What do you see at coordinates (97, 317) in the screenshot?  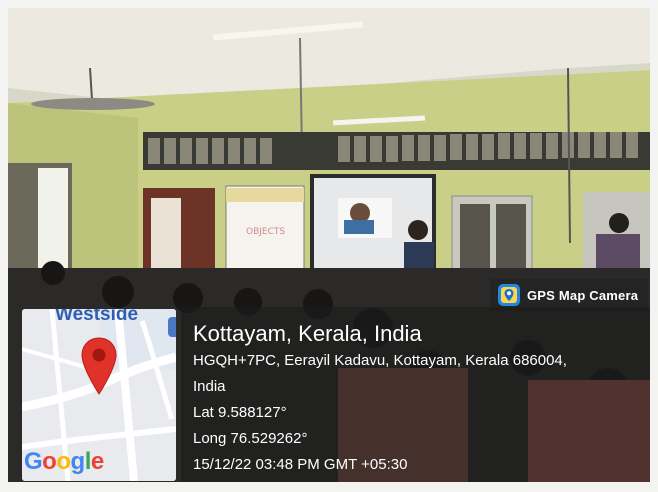 I see `map-place-label: Westside` at bounding box center [97, 317].